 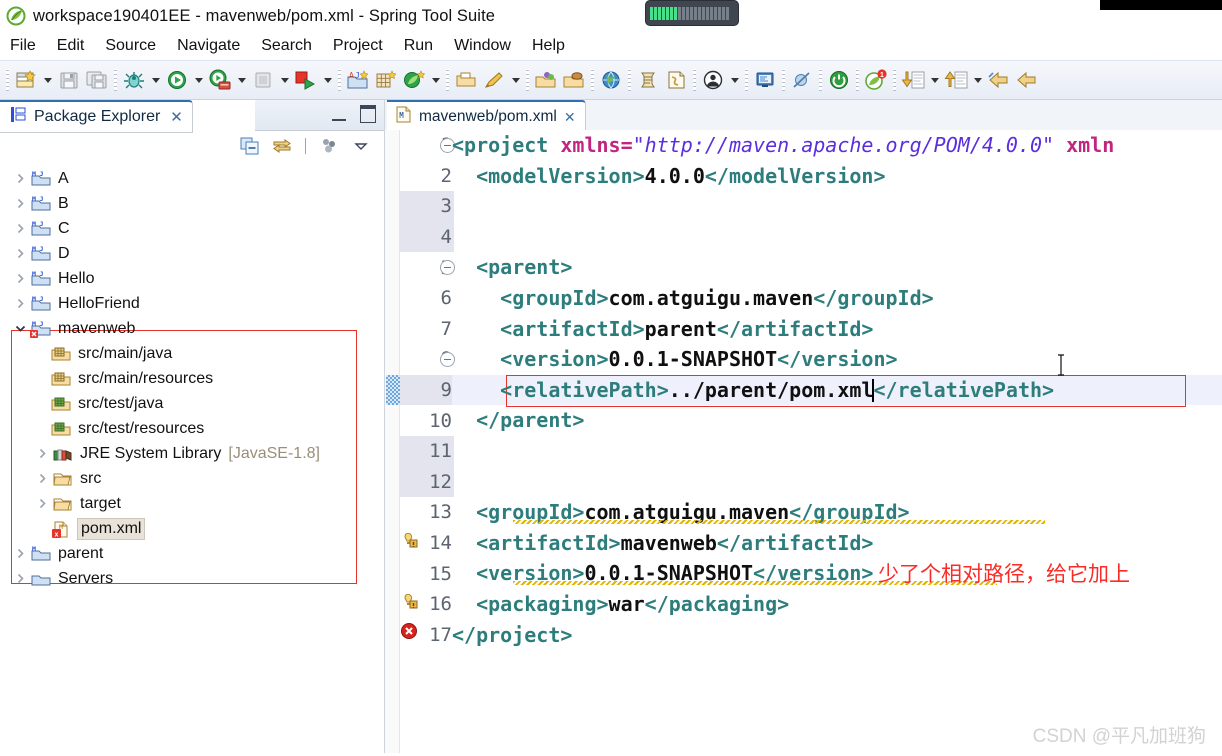 I want to click on new-class-icon, so click(x=386, y=80).